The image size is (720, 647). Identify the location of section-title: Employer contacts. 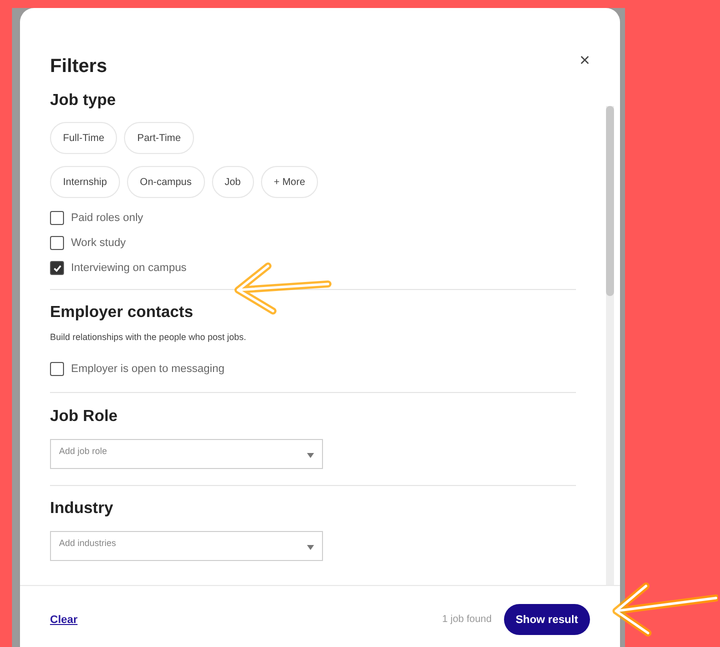
(122, 313).